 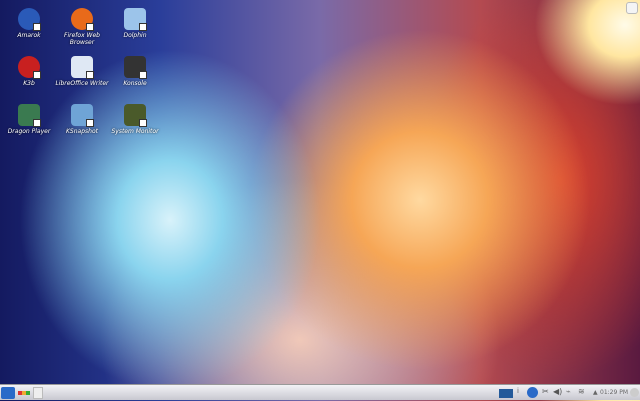 I want to click on desktop-icon-firefox-web-browser: Firefox Web Browser, so click(x=82, y=27).